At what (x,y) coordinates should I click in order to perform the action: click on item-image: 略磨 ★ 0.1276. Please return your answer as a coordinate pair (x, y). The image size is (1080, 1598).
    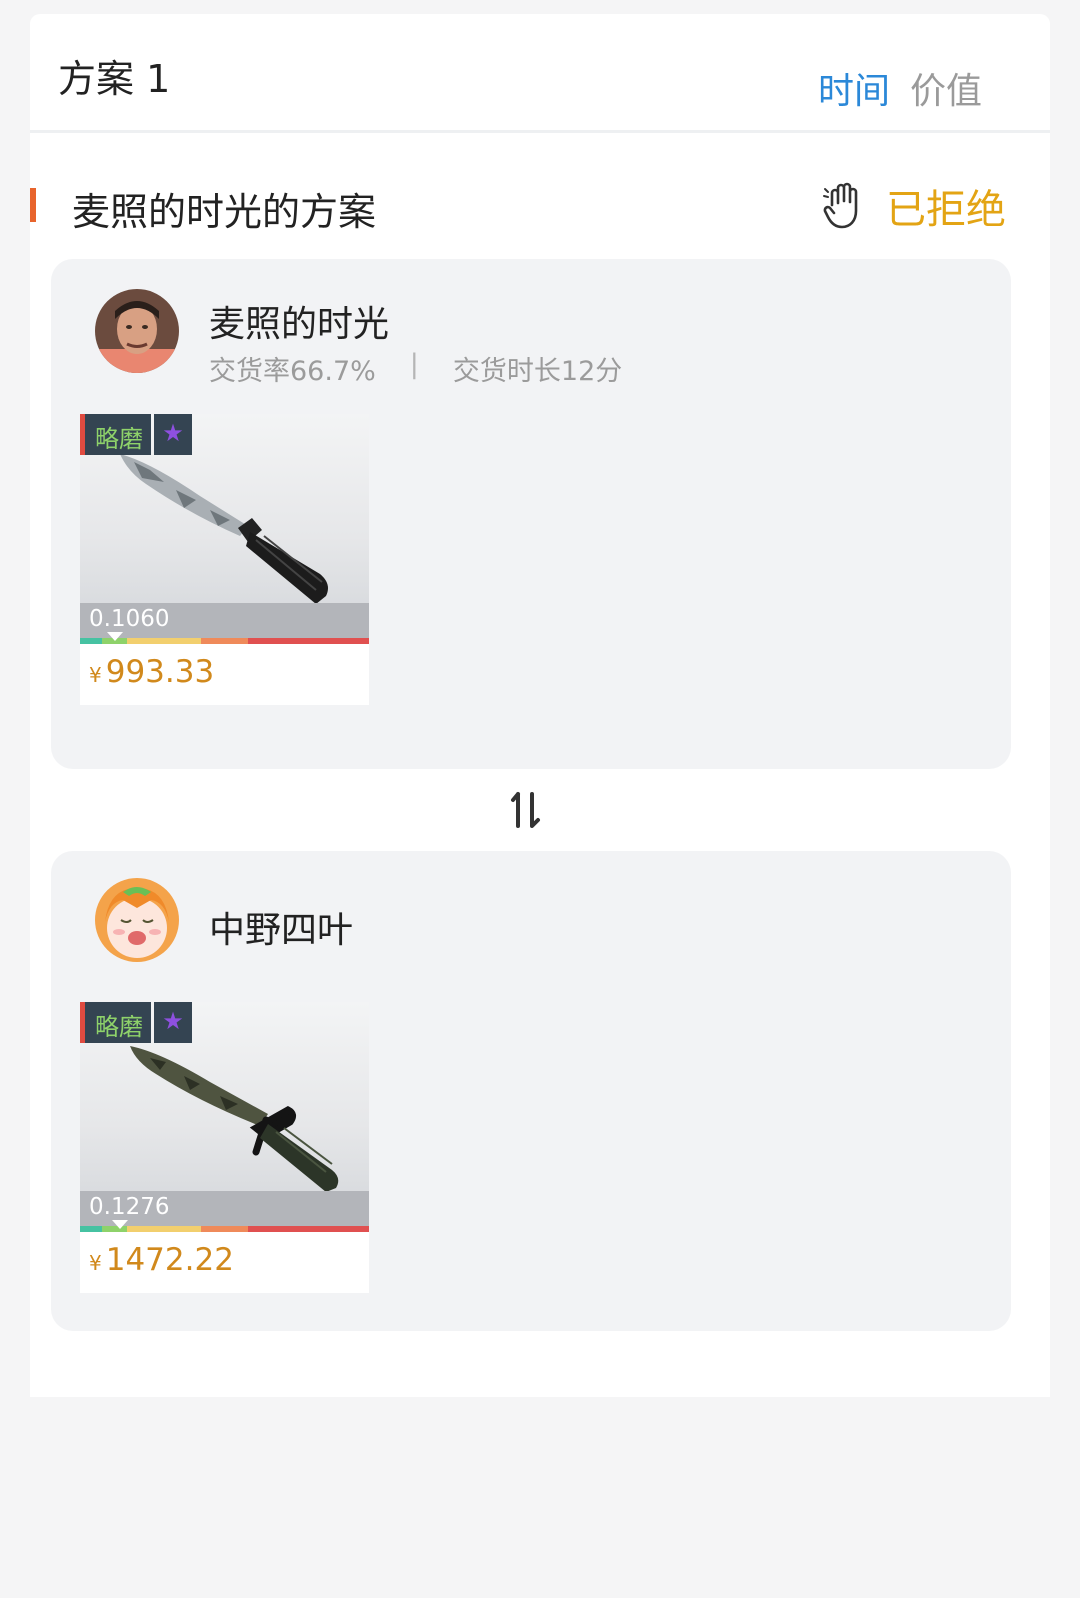
    Looking at the image, I should click on (224, 1114).